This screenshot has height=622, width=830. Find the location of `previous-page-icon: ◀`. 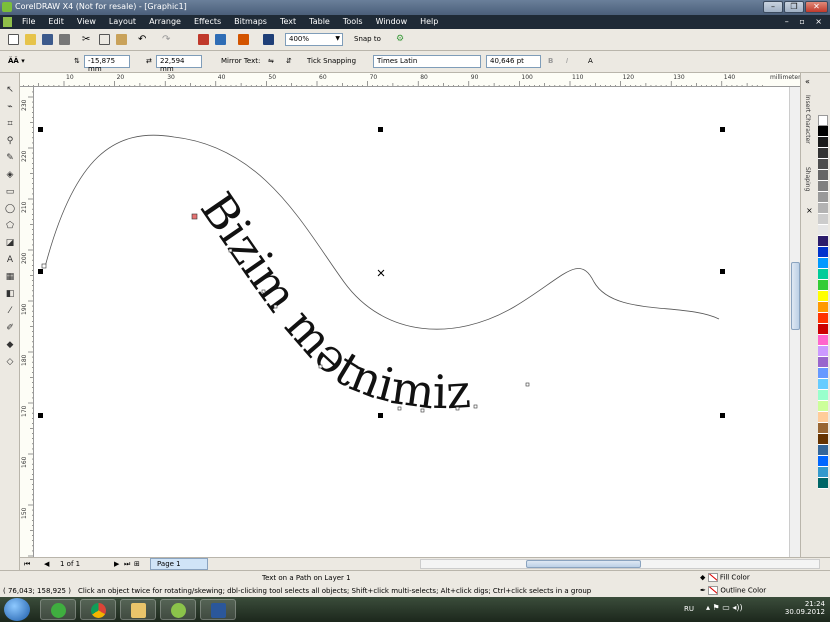

previous-page-icon: ◀ is located at coordinates (46, 564).